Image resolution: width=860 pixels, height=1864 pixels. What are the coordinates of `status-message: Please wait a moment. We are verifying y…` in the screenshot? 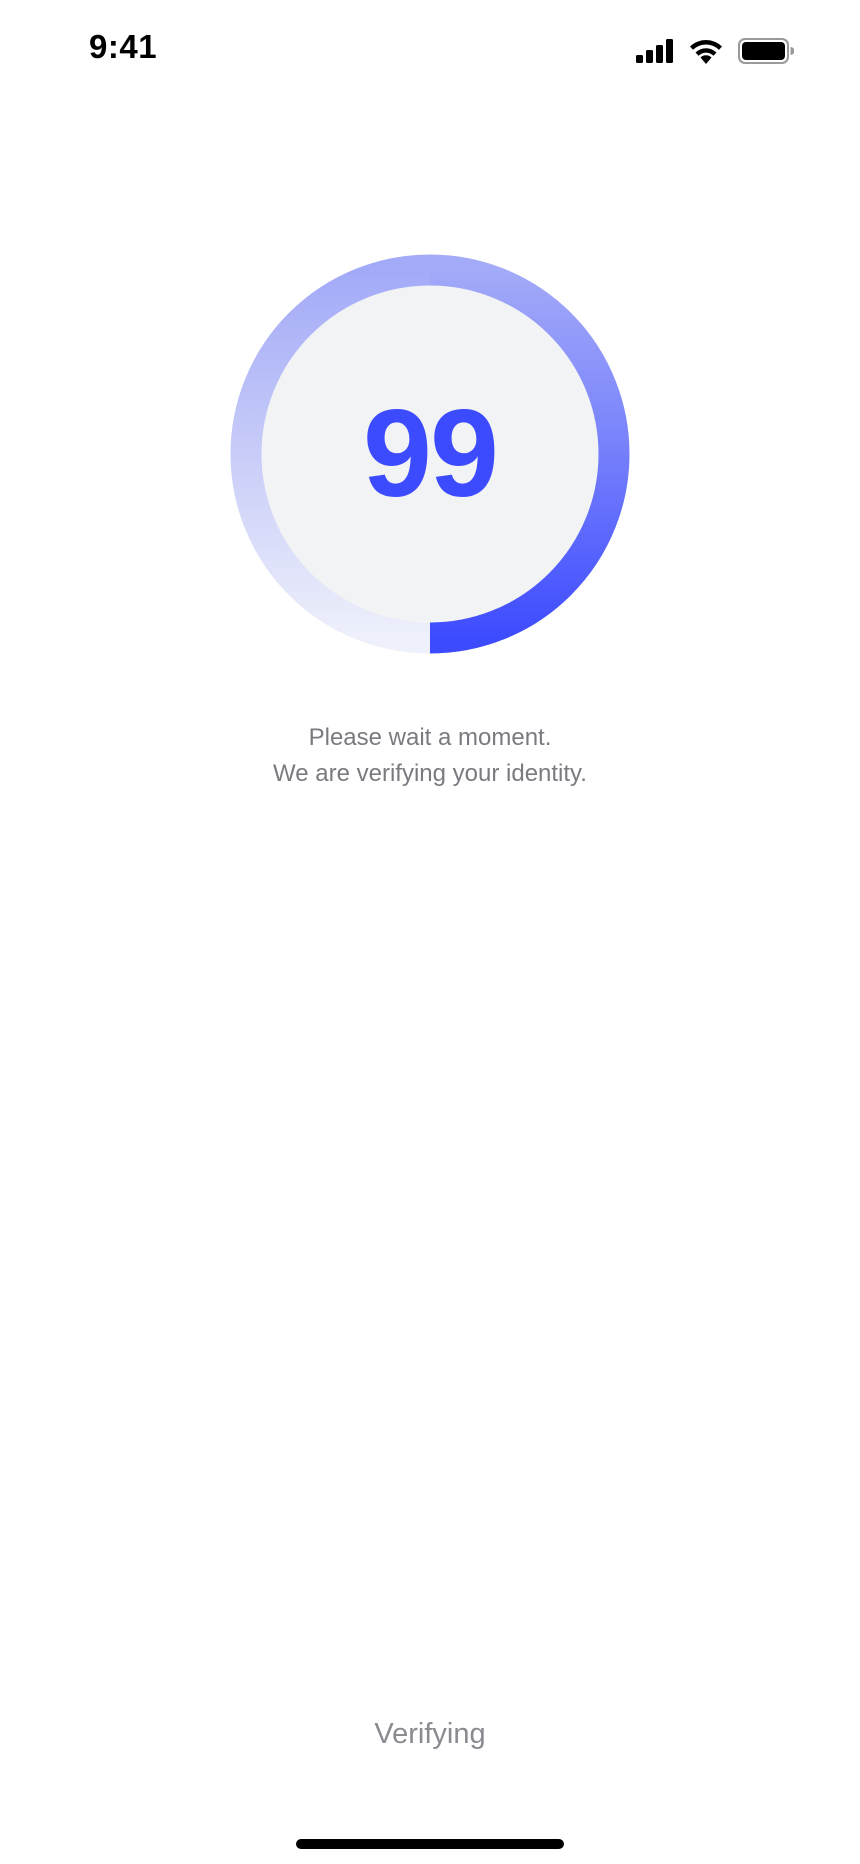 It's located at (430, 756).